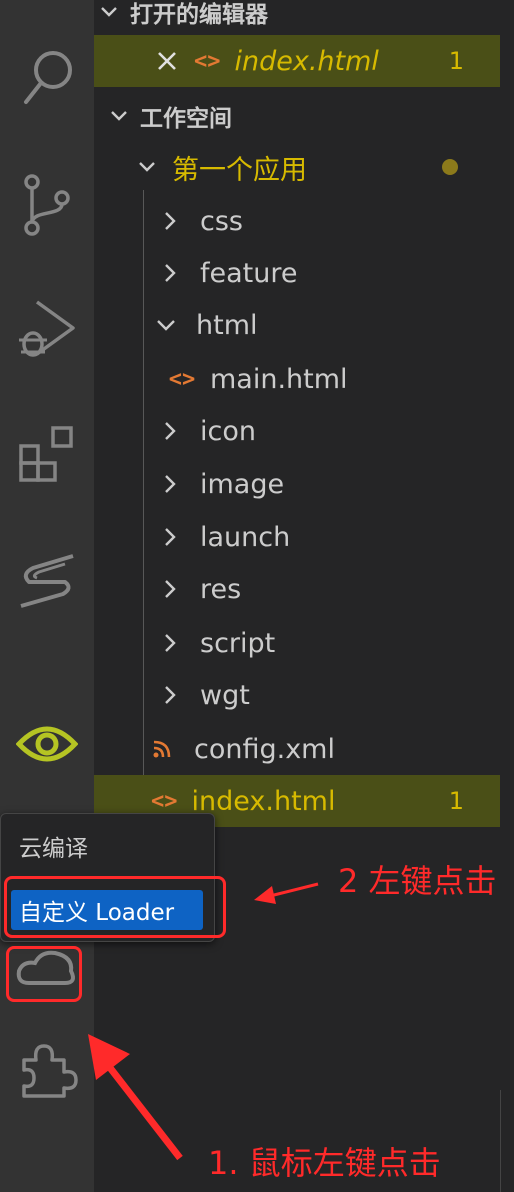 The height and width of the screenshot is (1192, 514). Describe the element at coordinates (265, 895) in the screenshot. I see `arrow-step2-head` at that location.